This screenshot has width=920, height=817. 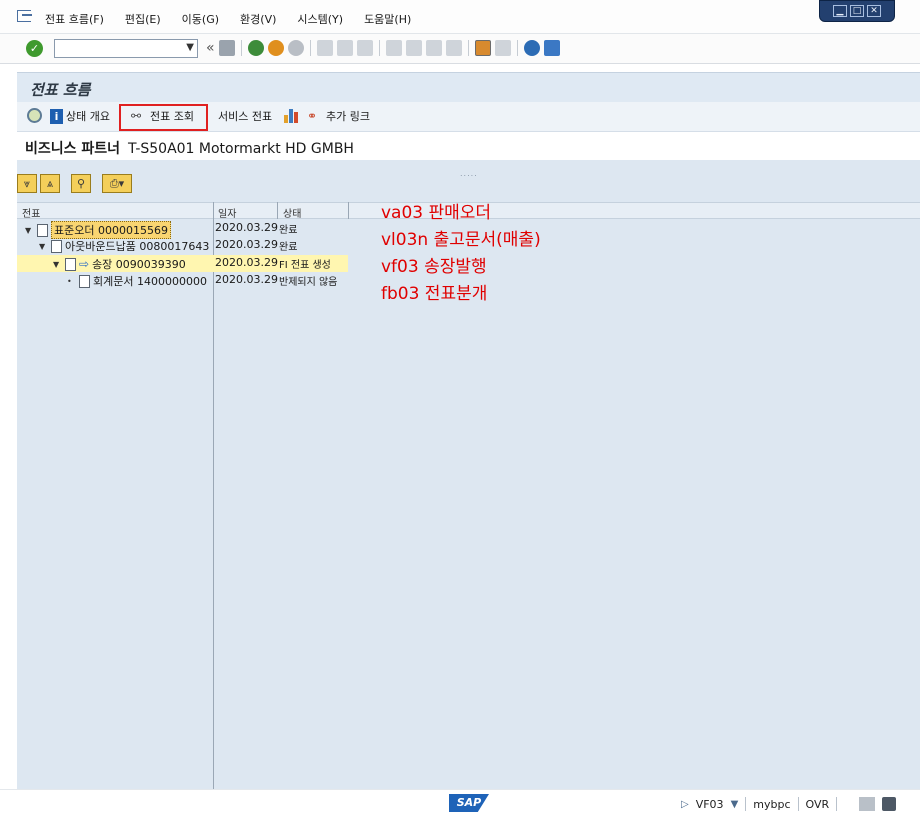 What do you see at coordinates (482, 48) in the screenshot?
I see `new-session-icon` at bounding box center [482, 48].